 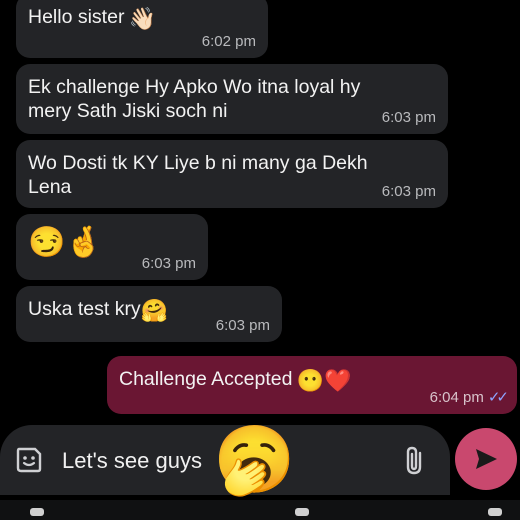 What do you see at coordinates (415, 461) in the screenshot?
I see `paperclip-icon` at bounding box center [415, 461].